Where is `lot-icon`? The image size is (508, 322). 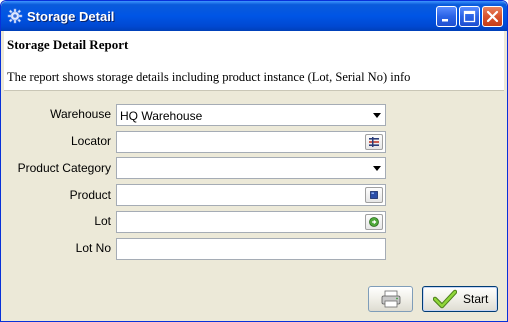 lot-icon is located at coordinates (374, 222).